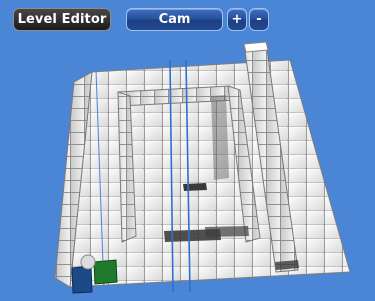 This screenshot has width=375, height=301. I want to click on player-cube-green, so click(105, 272).